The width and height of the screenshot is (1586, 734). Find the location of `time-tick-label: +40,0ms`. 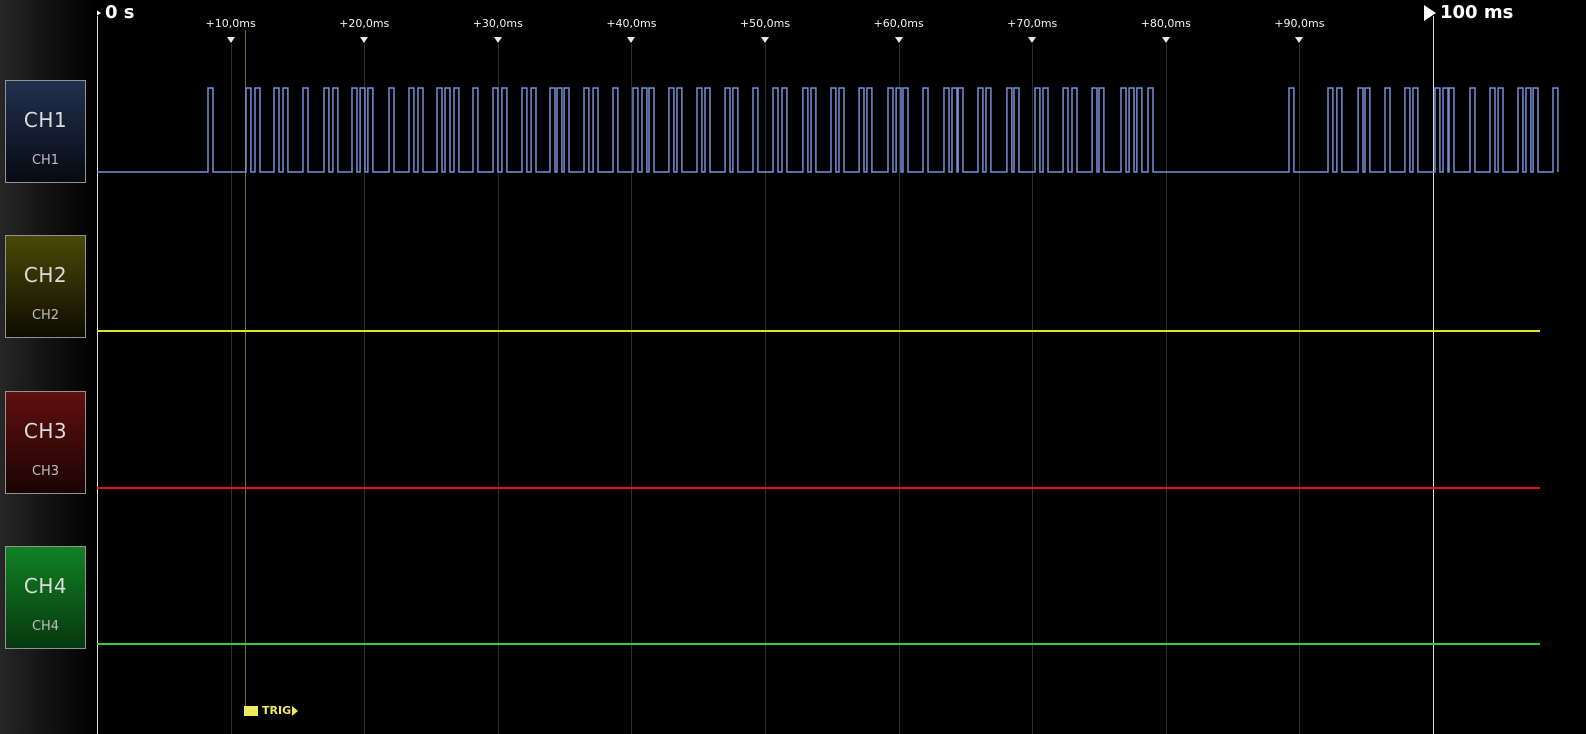

time-tick-label: +40,0ms is located at coordinates (631, 23).